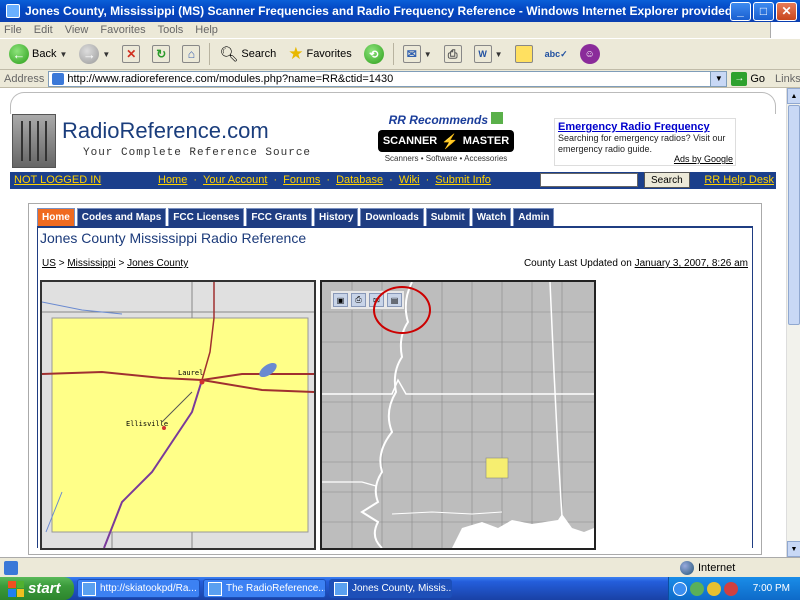 The height and width of the screenshot is (600, 800). I want to click on address-input, so click(387, 78).